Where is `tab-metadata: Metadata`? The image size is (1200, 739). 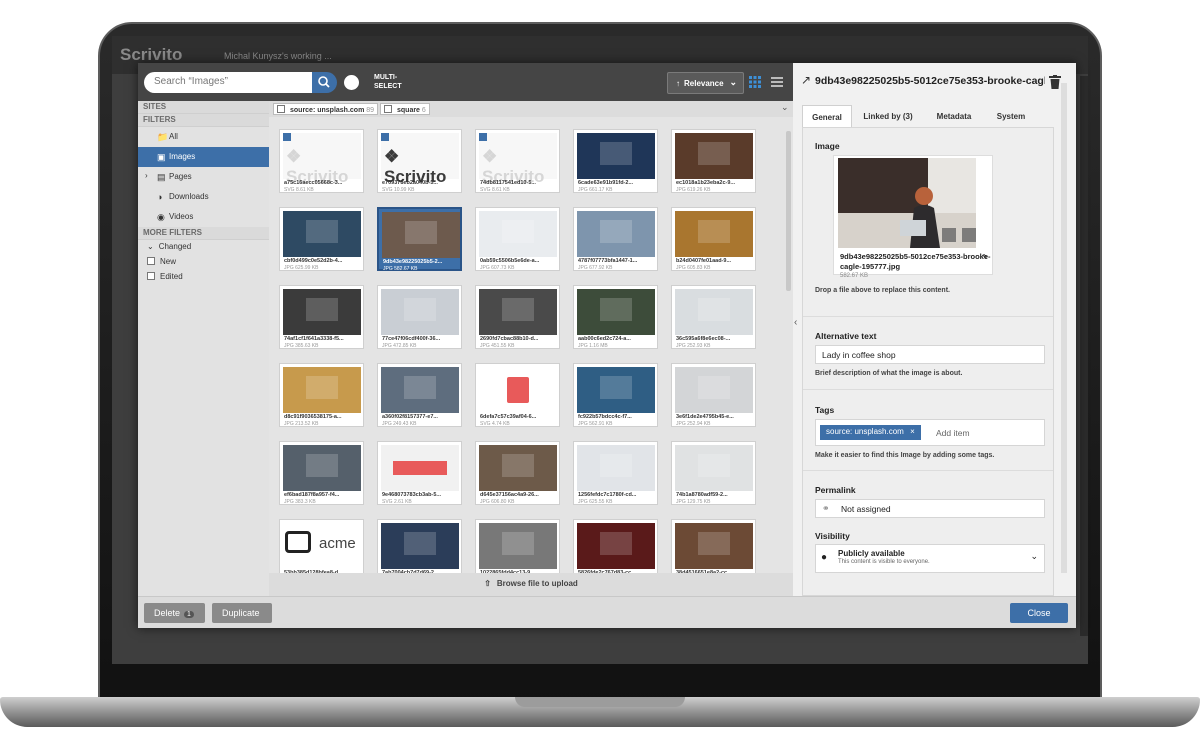
tab-metadata: Metadata is located at coordinates (954, 116).